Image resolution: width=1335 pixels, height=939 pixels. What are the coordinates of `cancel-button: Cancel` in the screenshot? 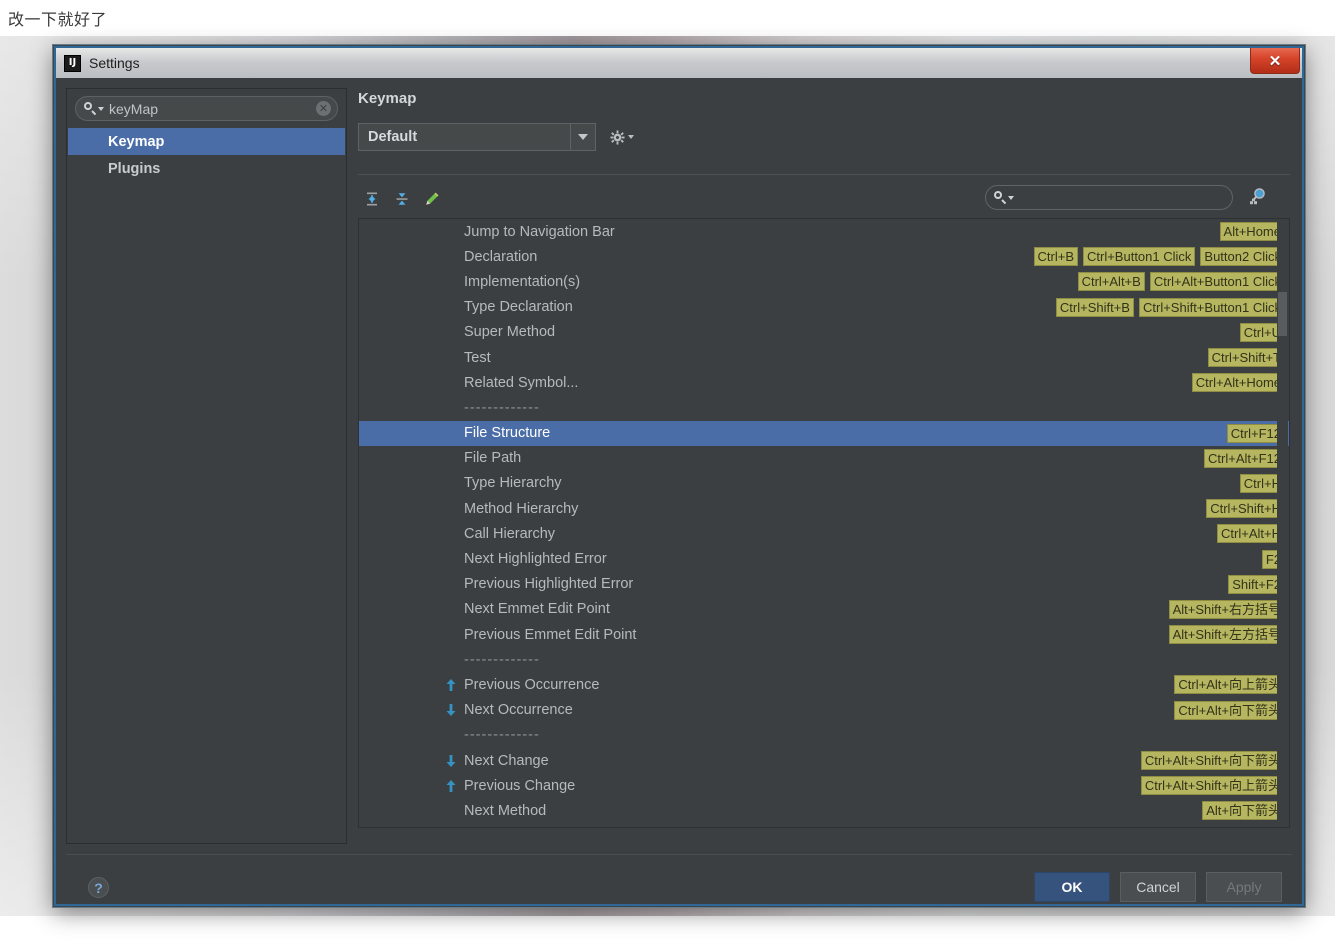 It's located at (1158, 887).